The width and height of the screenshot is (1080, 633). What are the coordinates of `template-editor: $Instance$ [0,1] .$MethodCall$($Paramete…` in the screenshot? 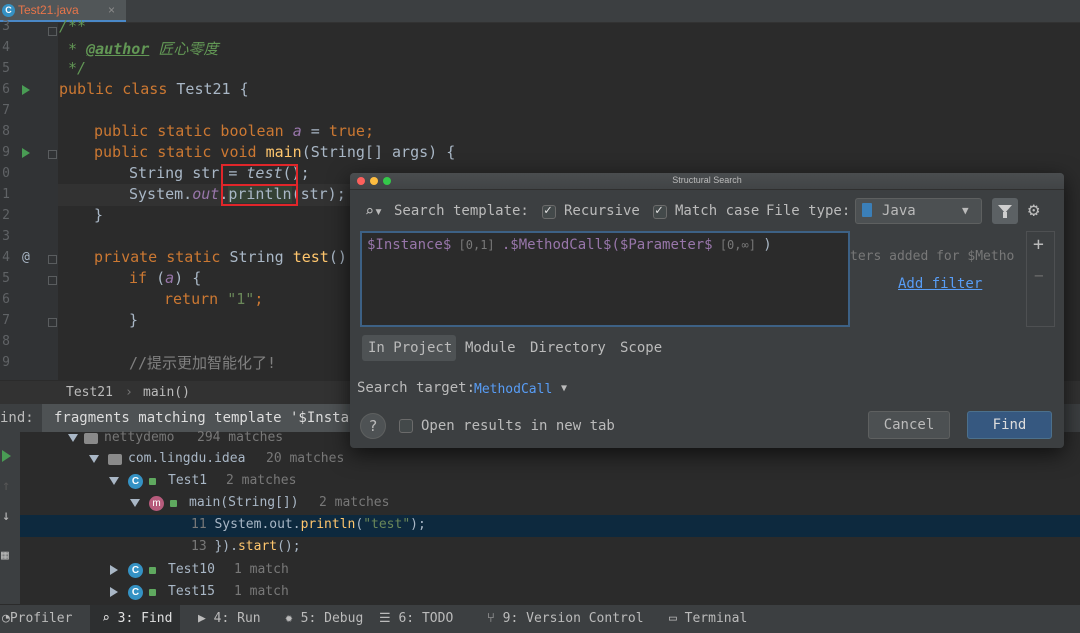 It's located at (605, 279).